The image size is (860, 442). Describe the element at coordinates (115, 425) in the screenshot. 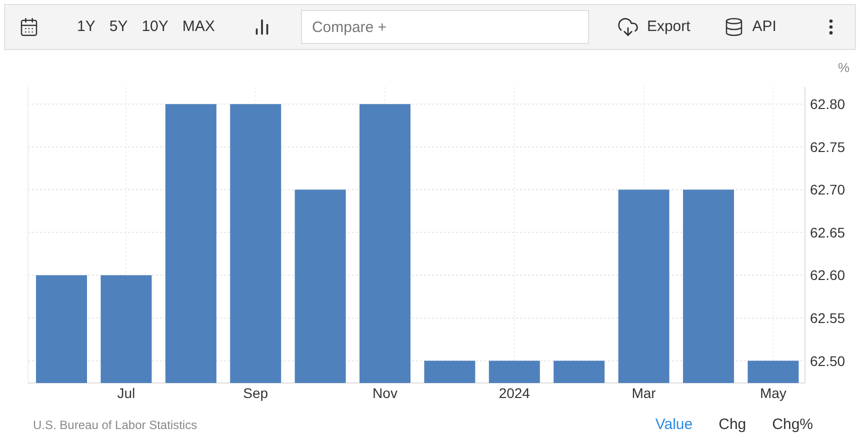

I see `source-text: U.S. Bureau of Labor Statistics` at that location.